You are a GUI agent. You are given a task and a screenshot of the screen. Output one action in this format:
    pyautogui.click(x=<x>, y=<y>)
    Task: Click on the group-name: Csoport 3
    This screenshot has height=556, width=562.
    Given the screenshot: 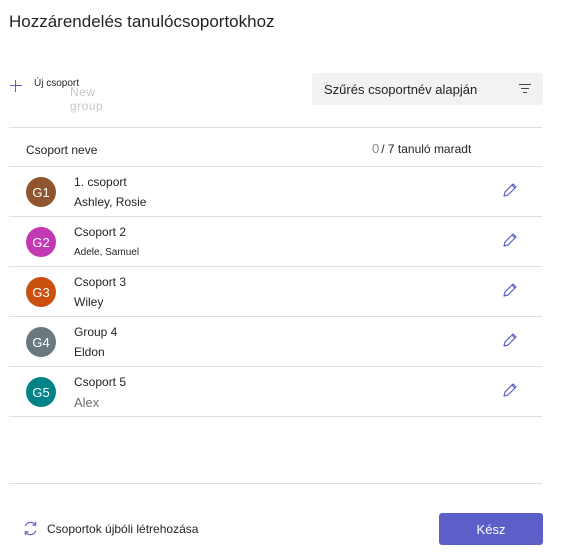 What is the action you would take?
    pyautogui.click(x=100, y=282)
    